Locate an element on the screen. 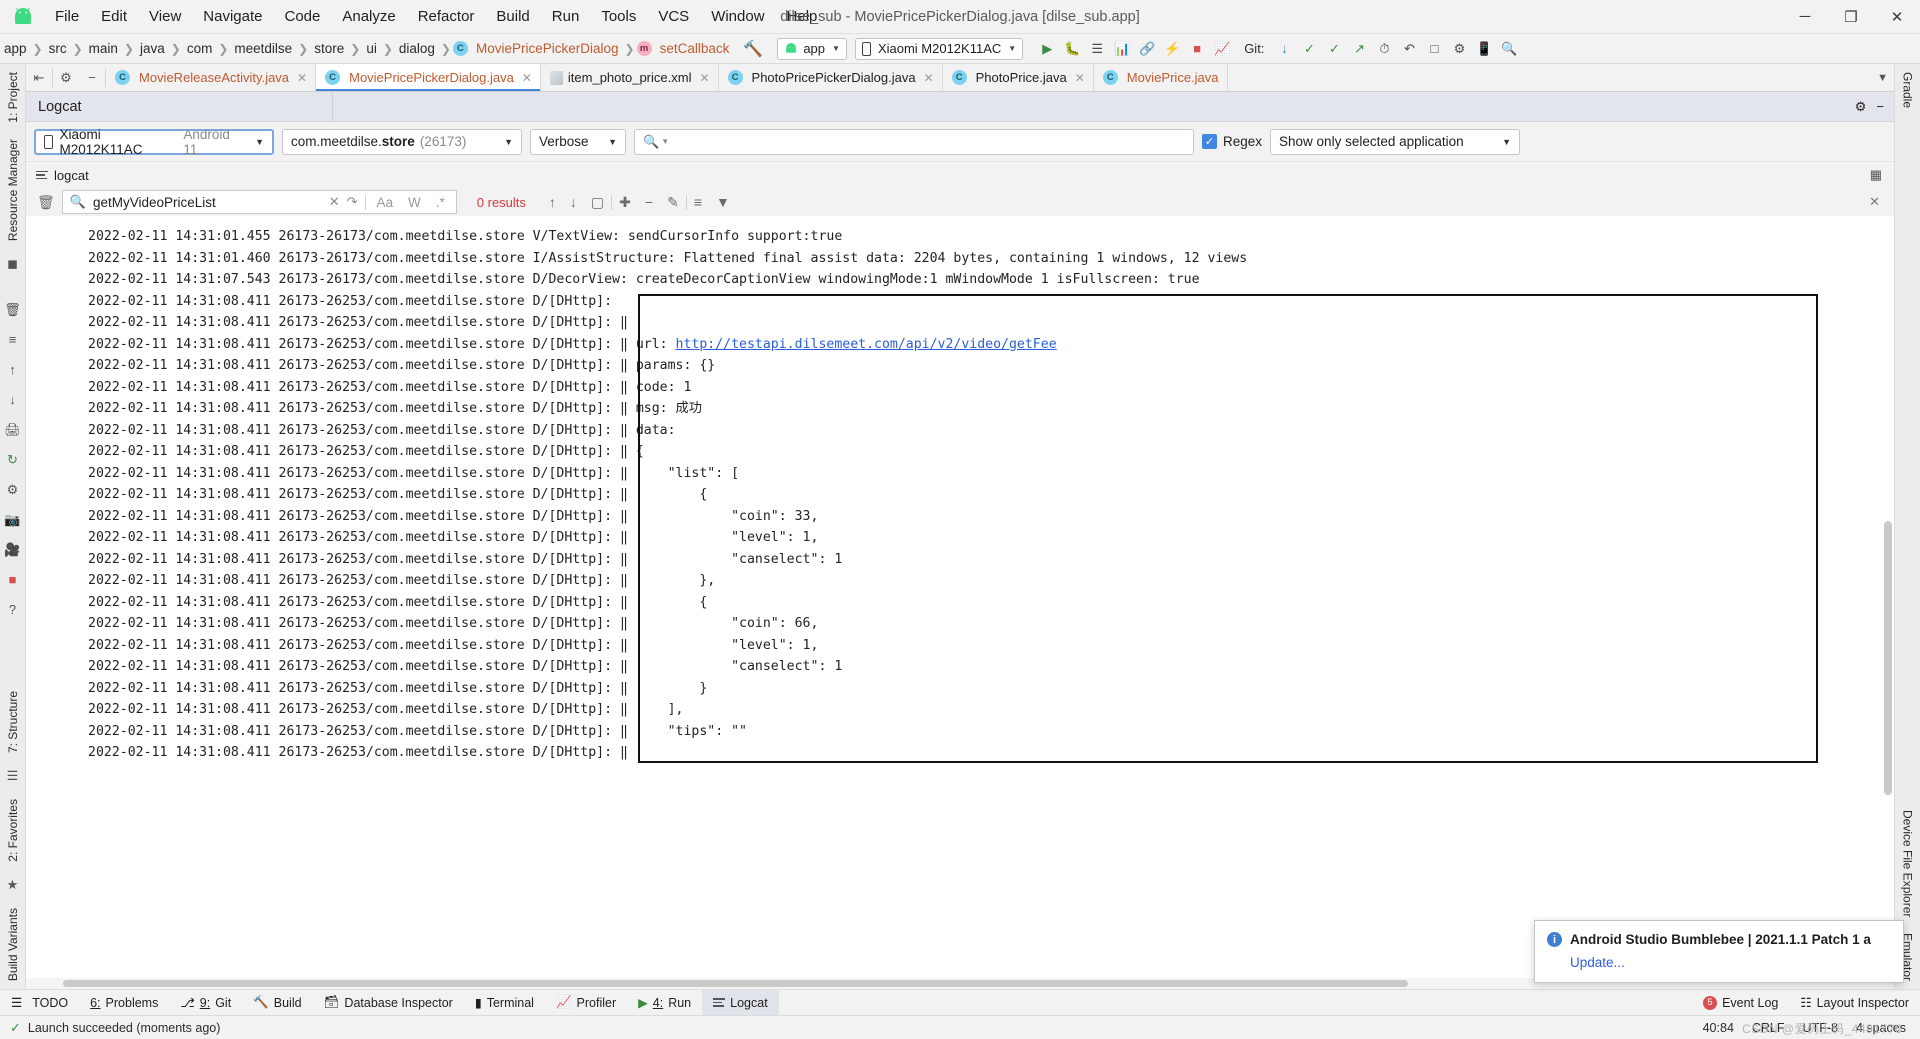 The image size is (1920, 1039). close-button: ✕ is located at coordinates (1897, 17).